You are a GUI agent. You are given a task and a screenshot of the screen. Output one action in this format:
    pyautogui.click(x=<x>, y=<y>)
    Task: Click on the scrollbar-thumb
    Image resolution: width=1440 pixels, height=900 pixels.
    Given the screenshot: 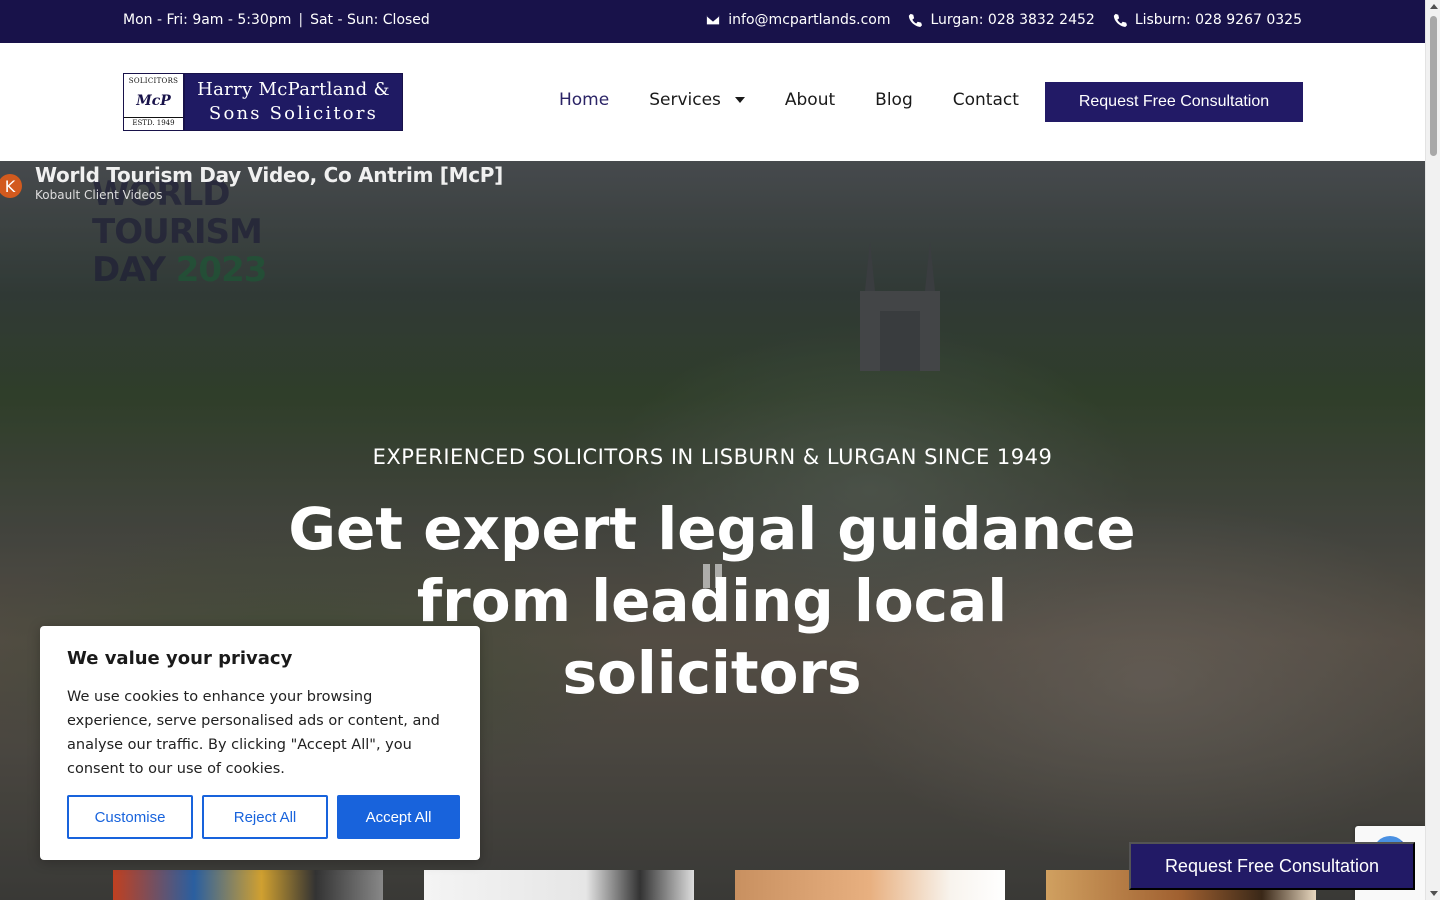 What is the action you would take?
    pyautogui.click(x=1433, y=86)
    